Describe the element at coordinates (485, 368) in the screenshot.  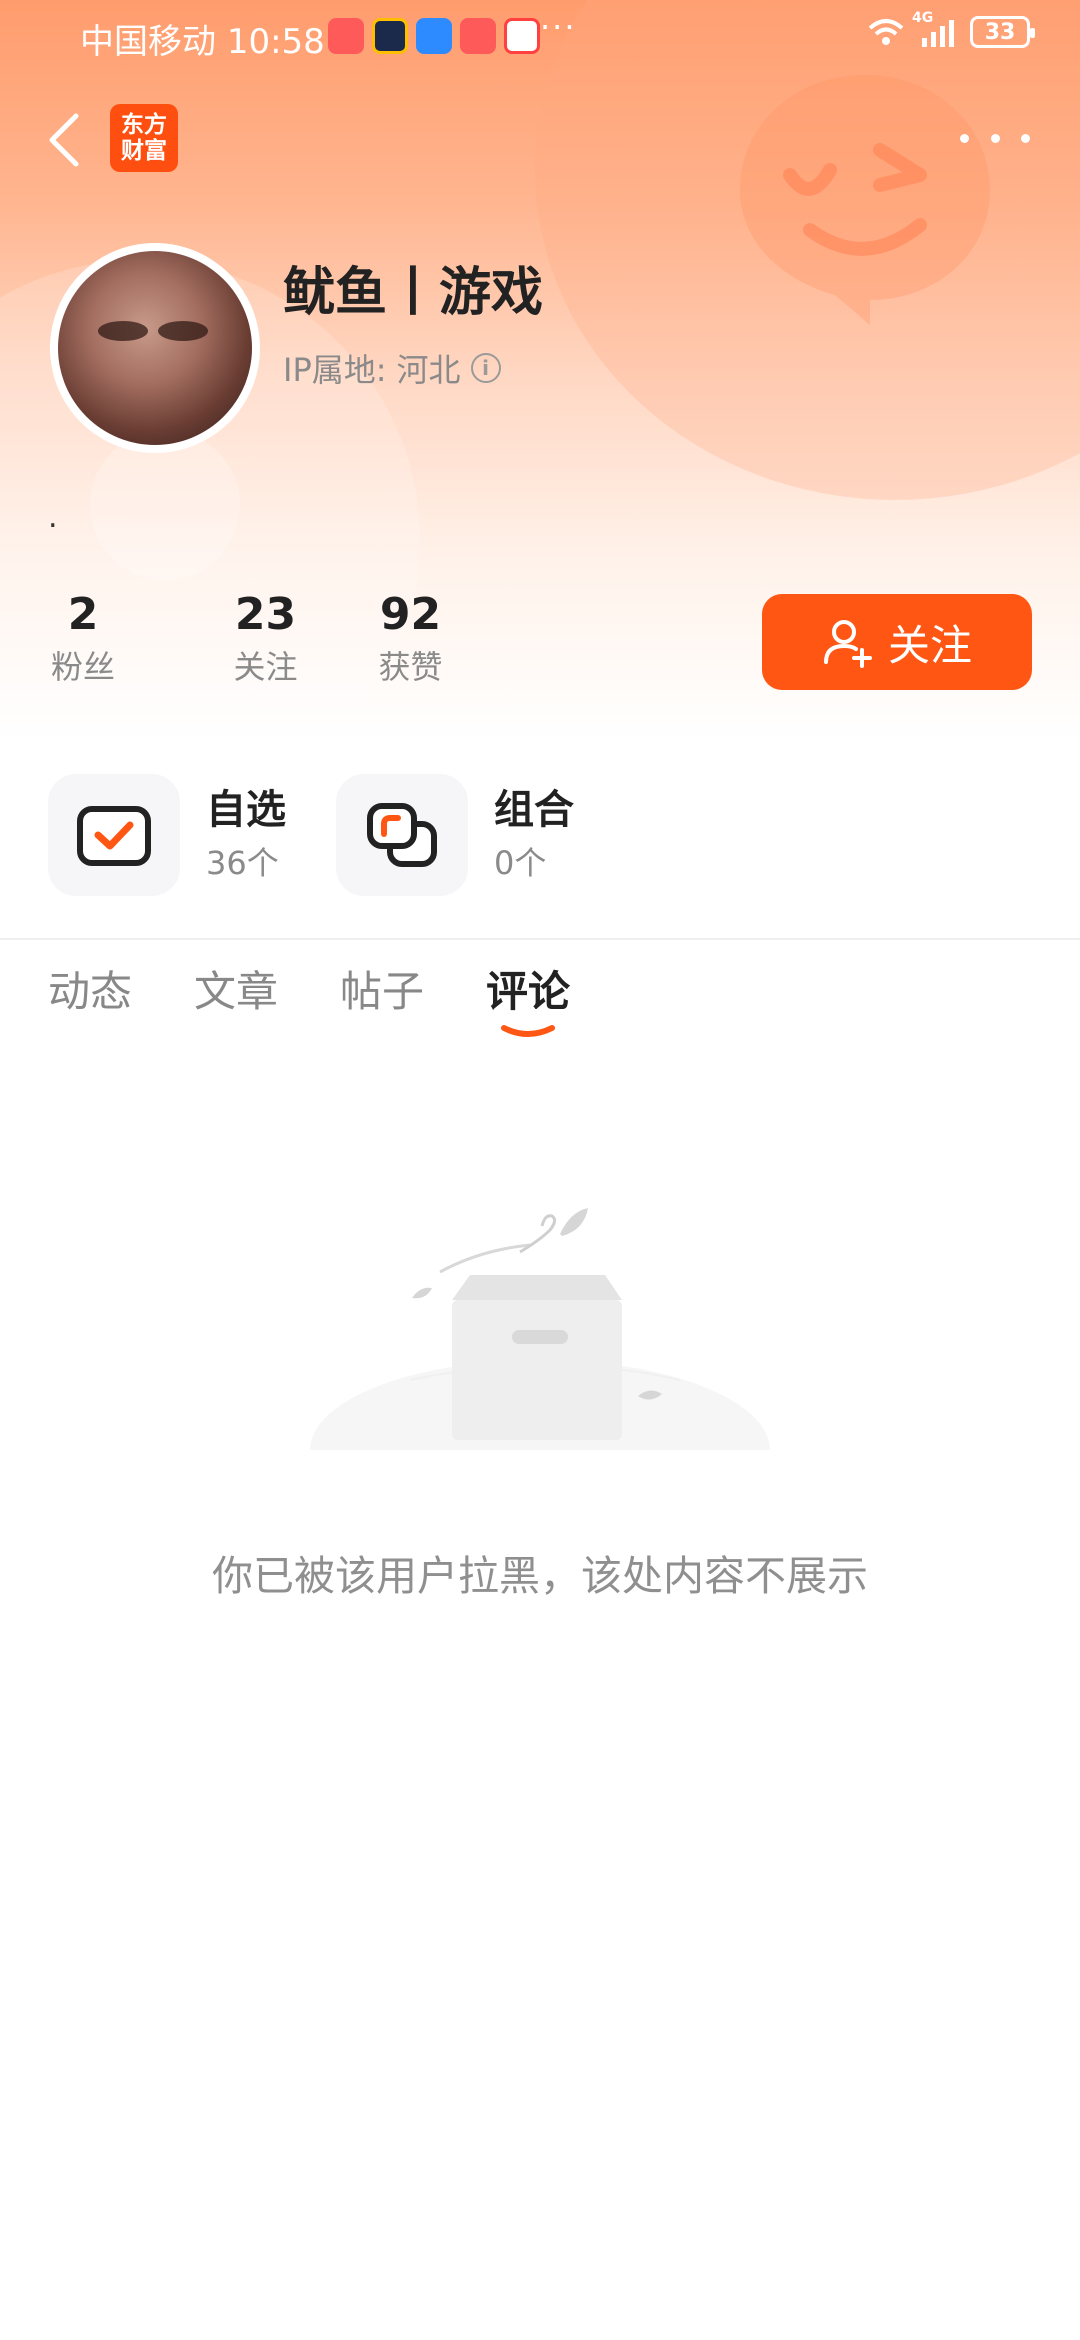
I see `info-icon: i` at that location.